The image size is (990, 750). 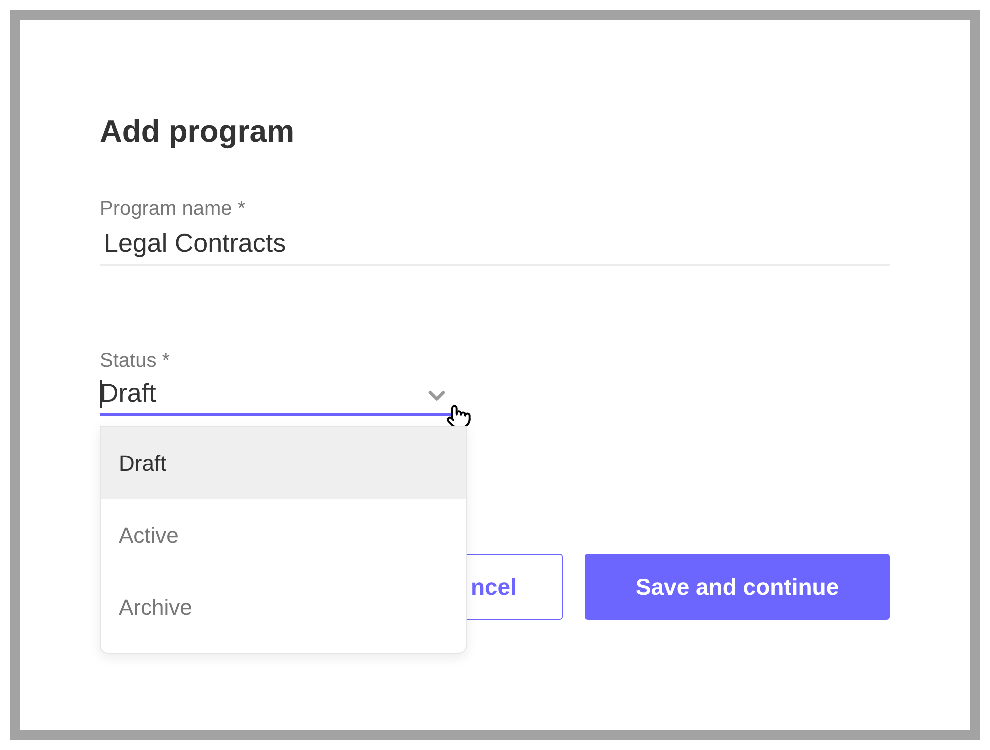 What do you see at coordinates (173, 209) in the screenshot?
I see `field-label: Program name *` at bounding box center [173, 209].